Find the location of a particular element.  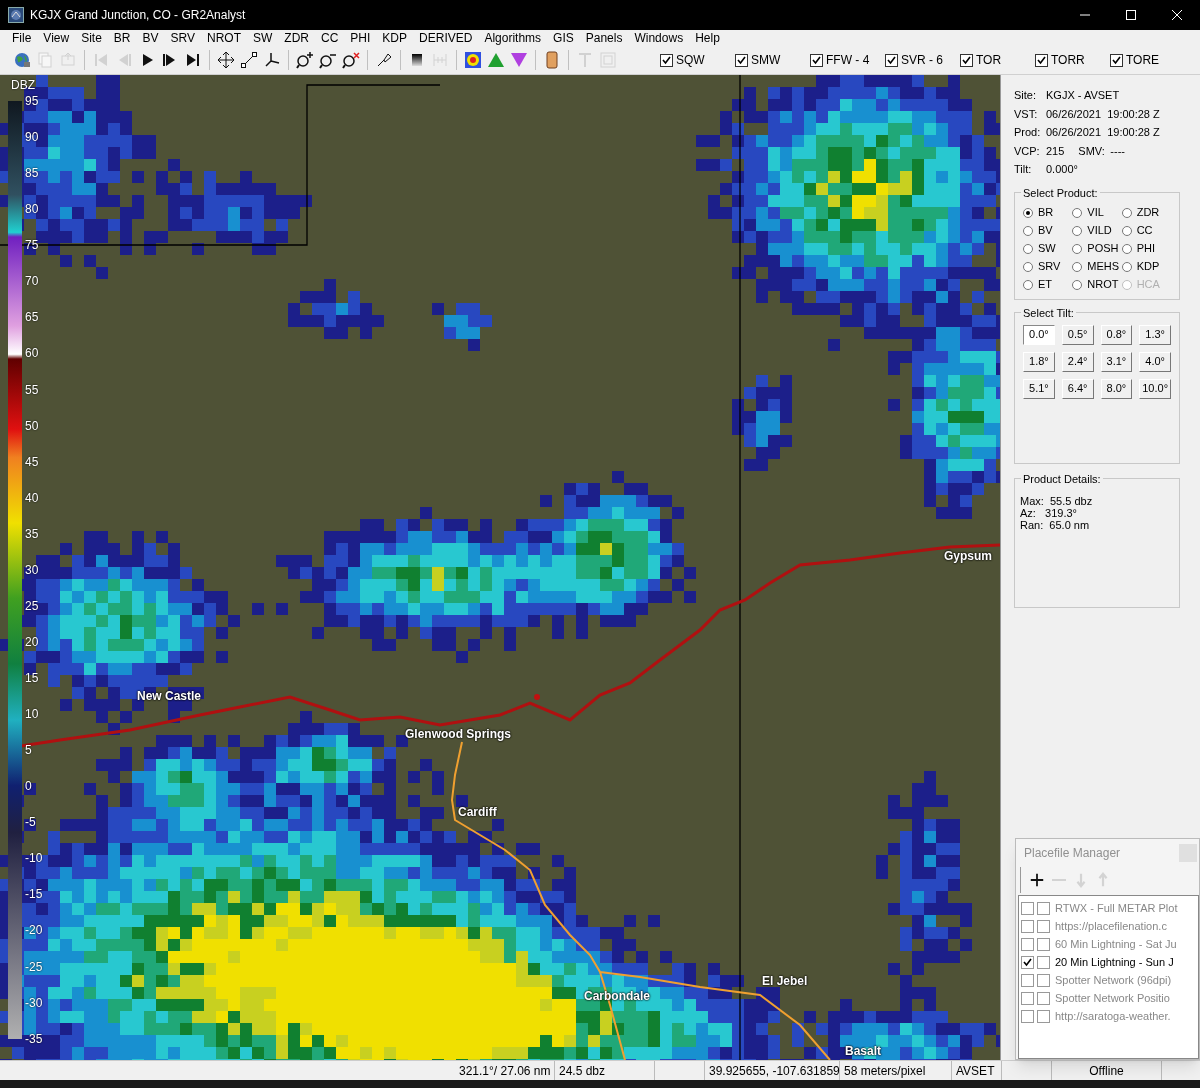

placefile-name: http://saratoga-weather. is located at coordinates (1113, 1016).